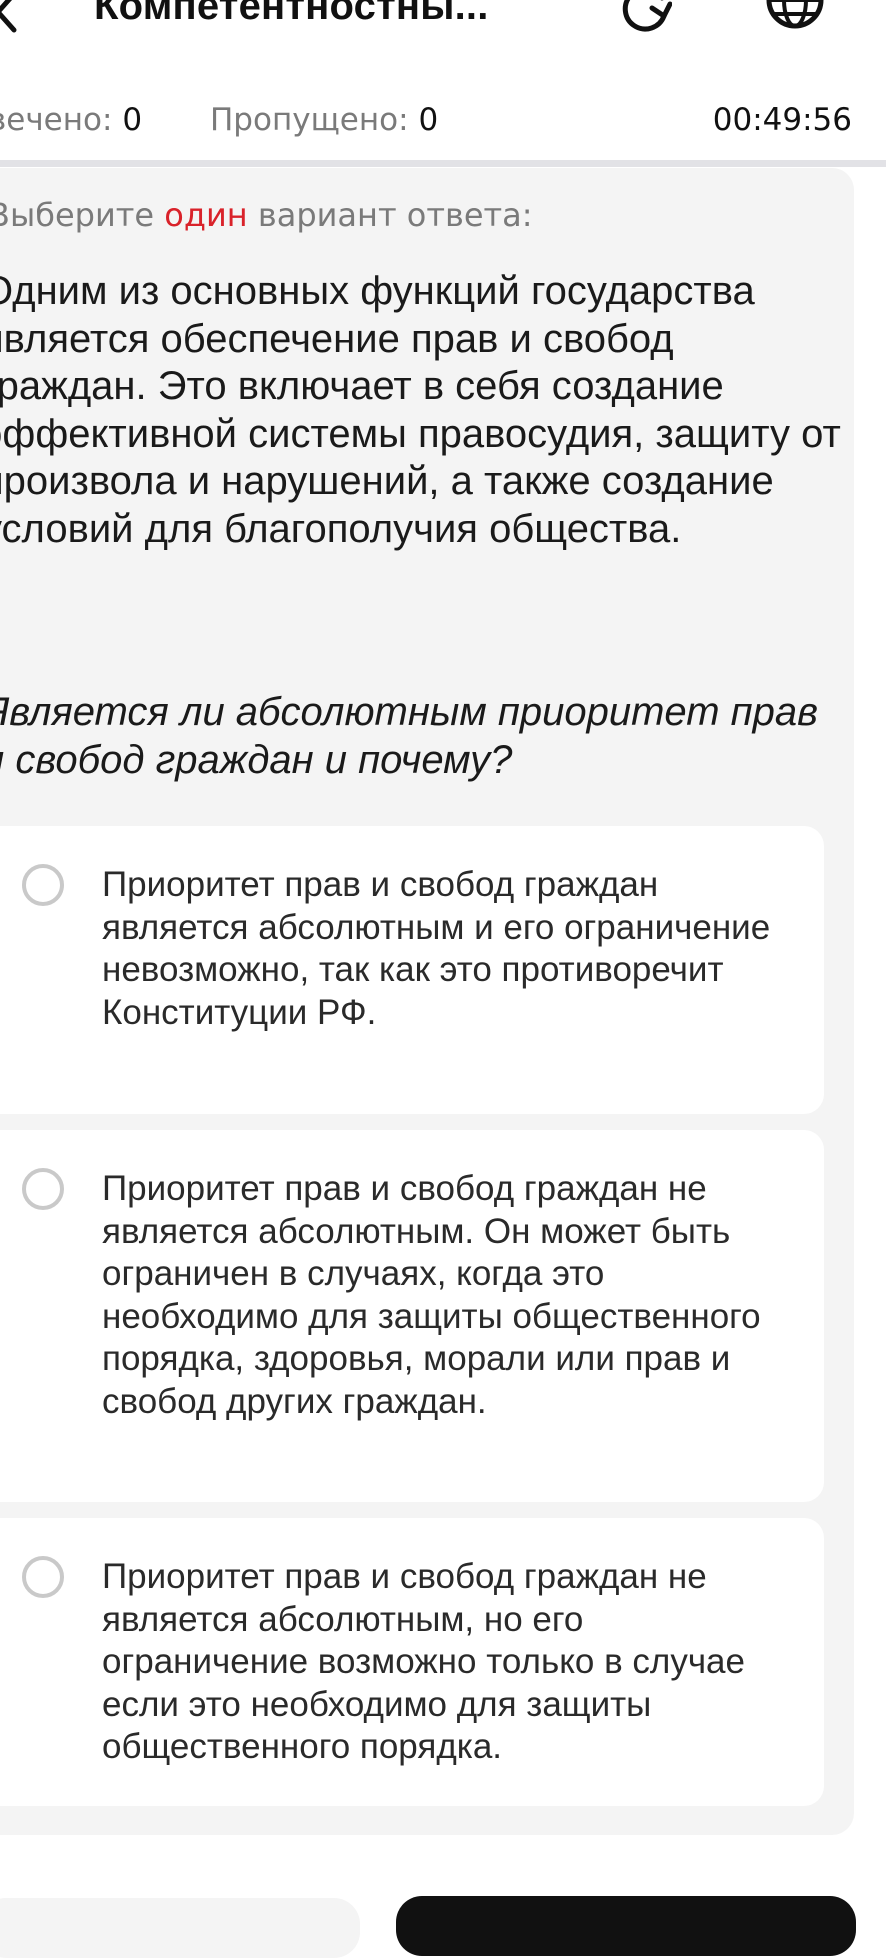 The width and height of the screenshot is (886, 1958). What do you see at coordinates (645, 19) in the screenshot?
I see `refresh-icon` at bounding box center [645, 19].